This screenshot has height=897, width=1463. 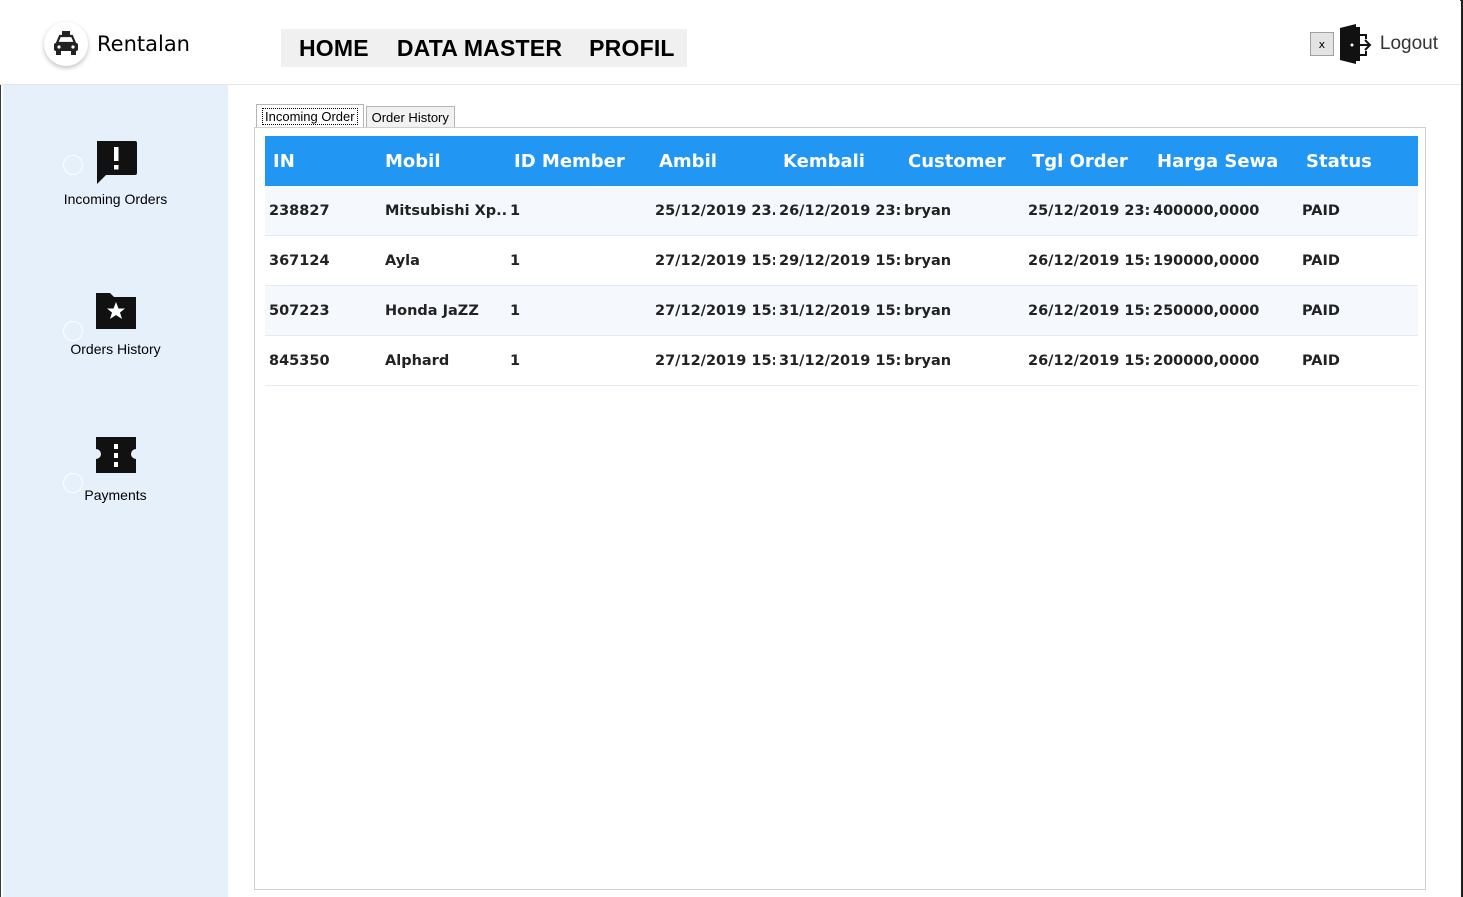 What do you see at coordinates (299, 210) in the screenshot?
I see `table-cell: 238827` at bounding box center [299, 210].